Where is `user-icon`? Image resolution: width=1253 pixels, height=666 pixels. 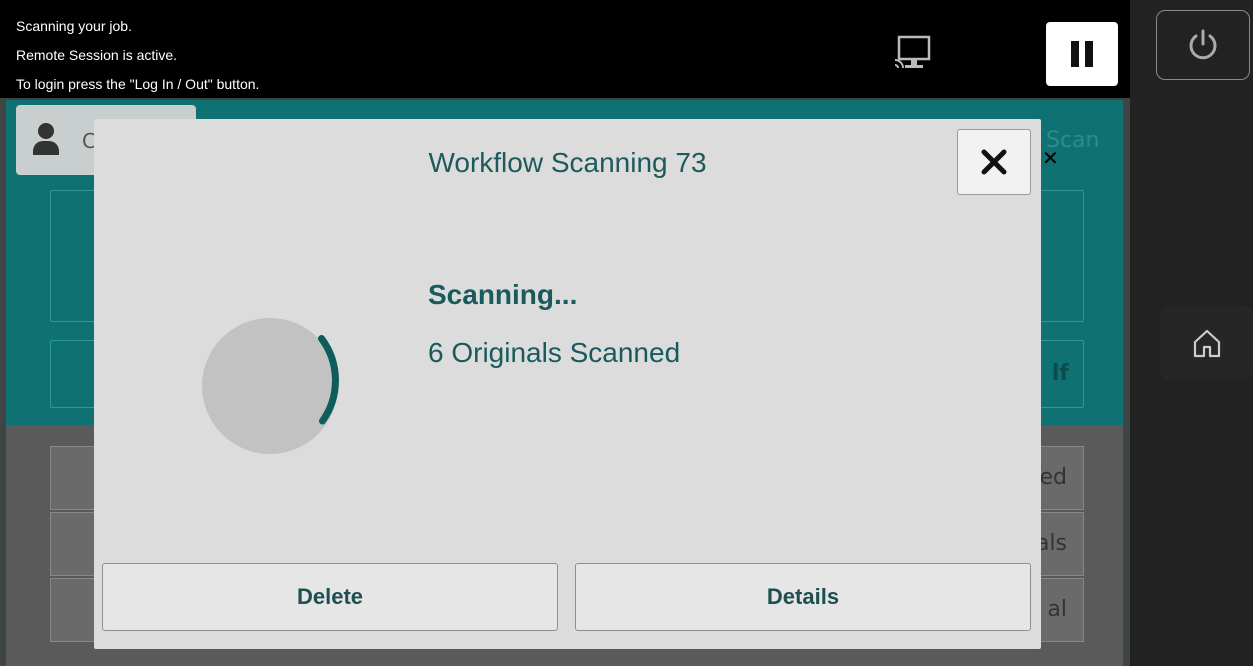
user-icon is located at coordinates (46, 131).